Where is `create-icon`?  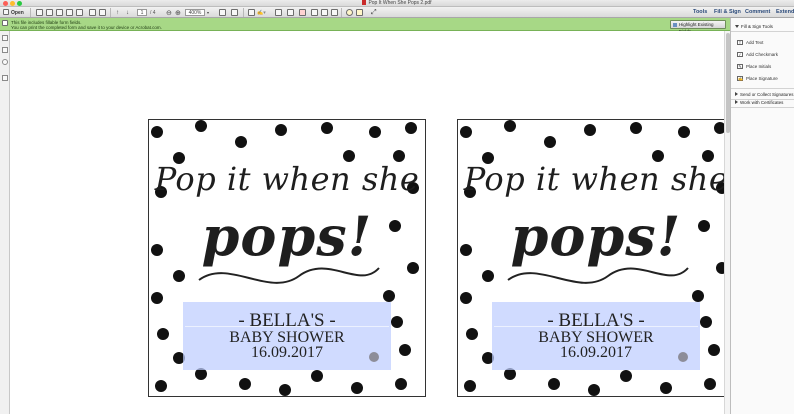 create-icon is located at coordinates (39, 12).